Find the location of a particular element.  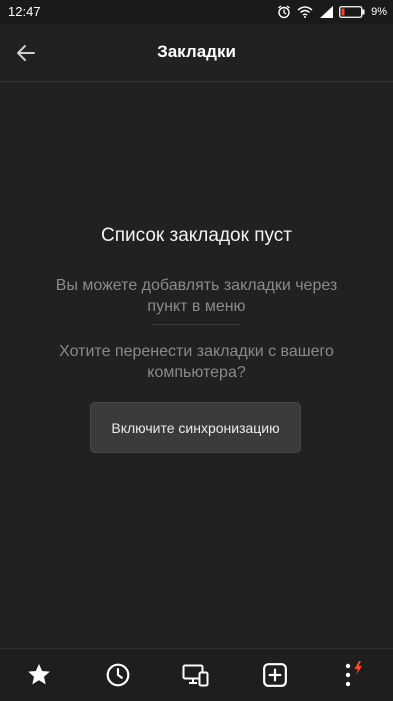

alarm-icon is located at coordinates (284, 12).